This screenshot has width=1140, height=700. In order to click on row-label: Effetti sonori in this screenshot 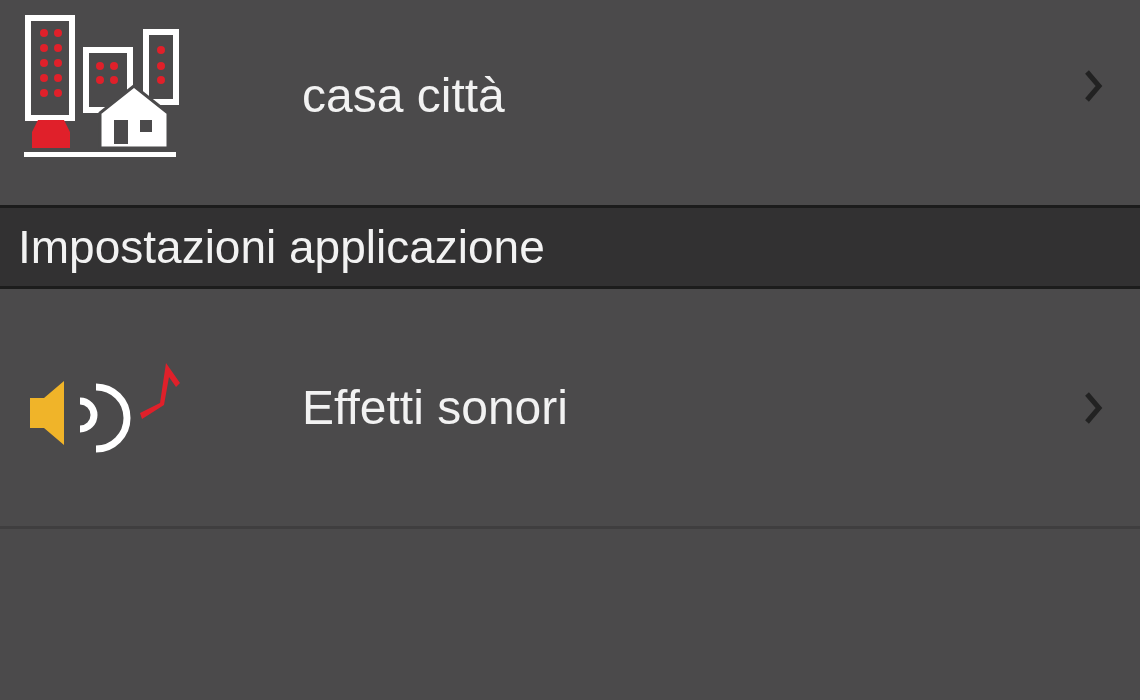, I will do `click(435, 407)`.